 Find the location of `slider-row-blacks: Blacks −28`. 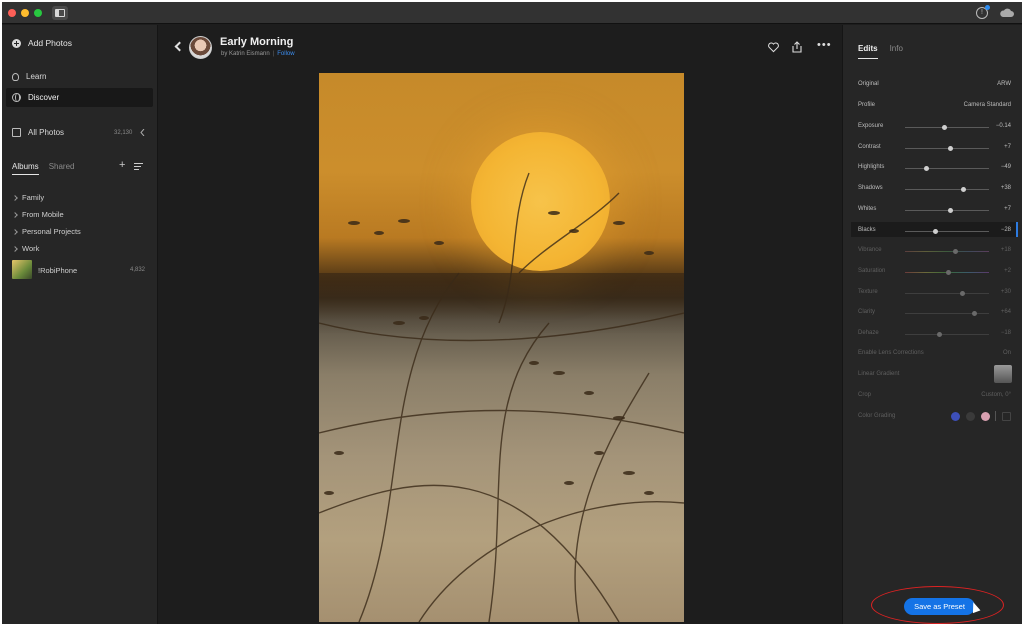

slider-row-blacks: Blacks −28 is located at coordinates (934, 231).